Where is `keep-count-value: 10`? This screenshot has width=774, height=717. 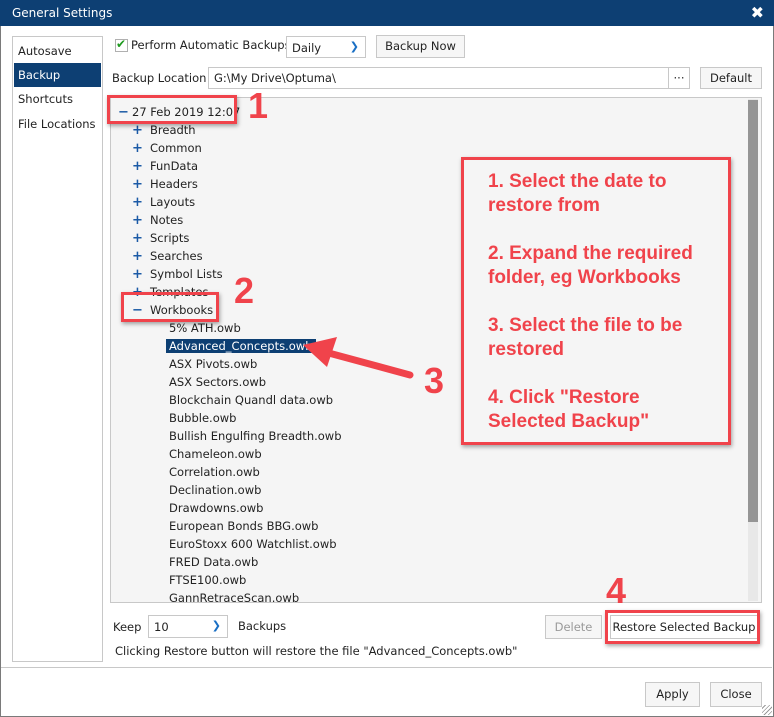 keep-count-value: 10 is located at coordinates (161, 627).